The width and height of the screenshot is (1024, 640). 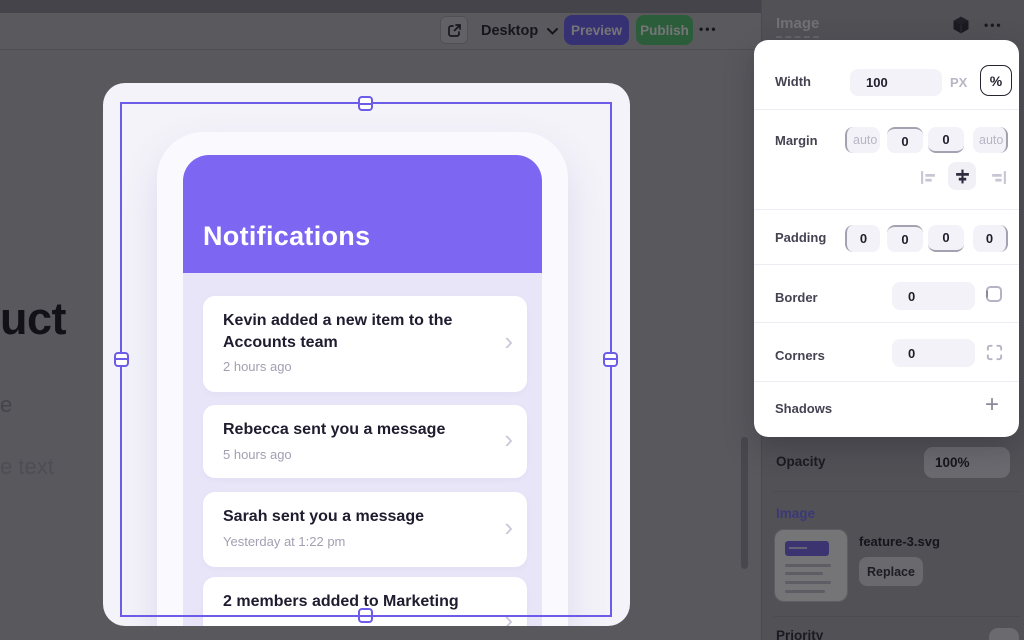 I want to click on padding-row: Padding 0 0 0 0, so click(x=886, y=237).